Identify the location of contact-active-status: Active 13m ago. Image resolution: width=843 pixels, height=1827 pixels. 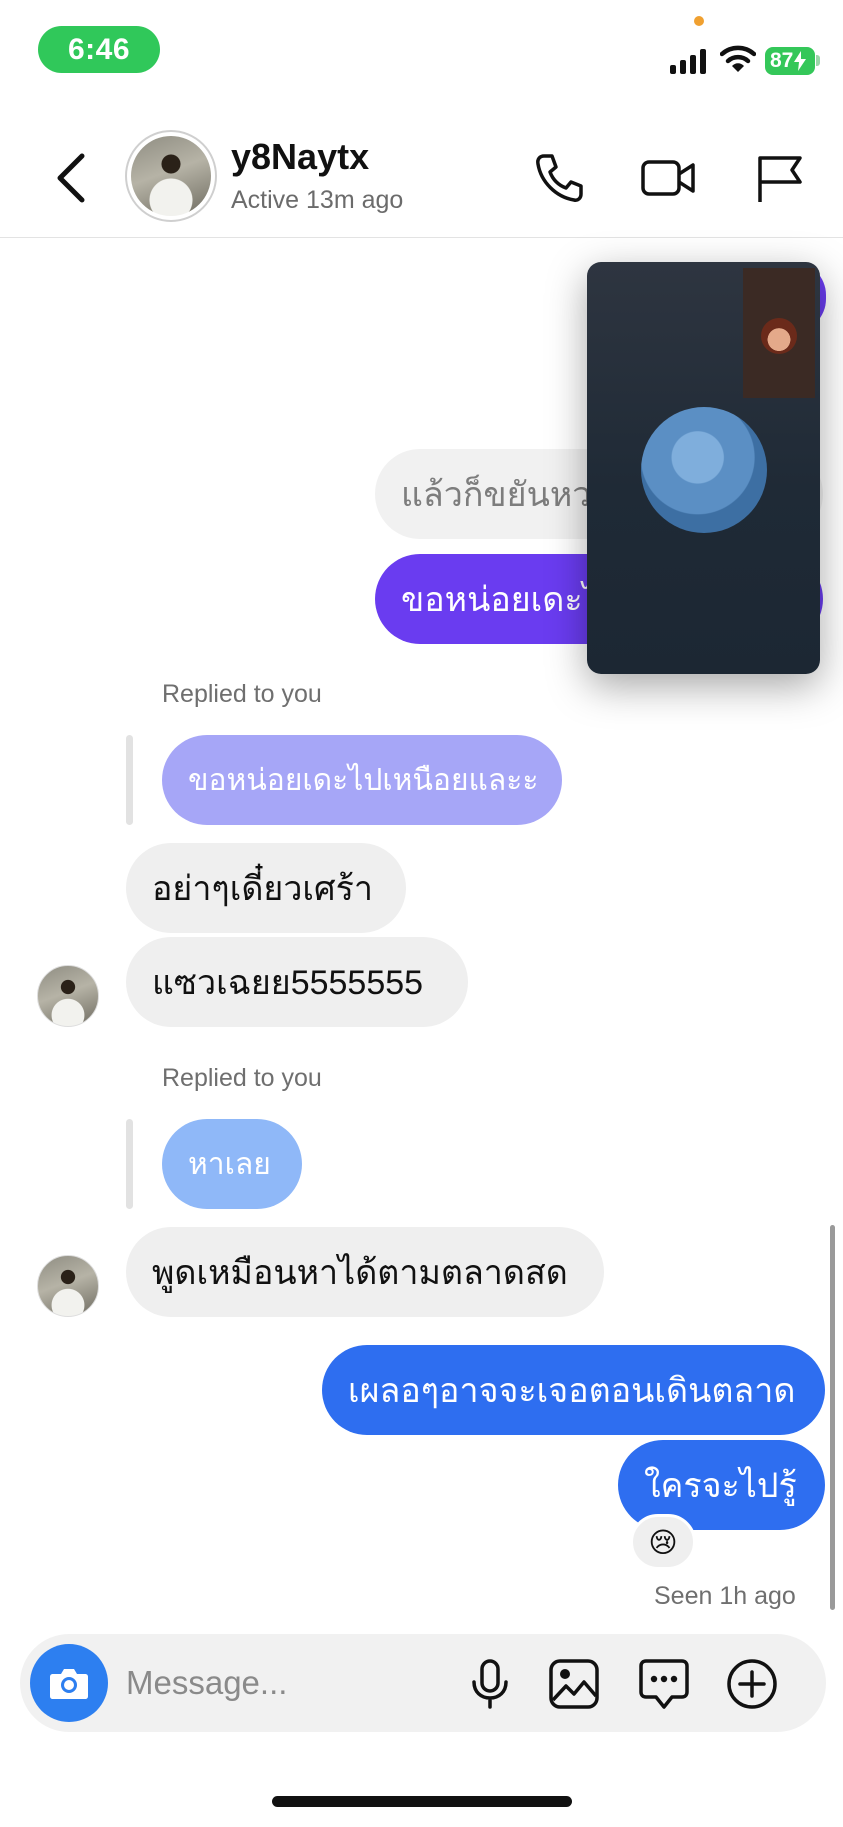
(317, 200).